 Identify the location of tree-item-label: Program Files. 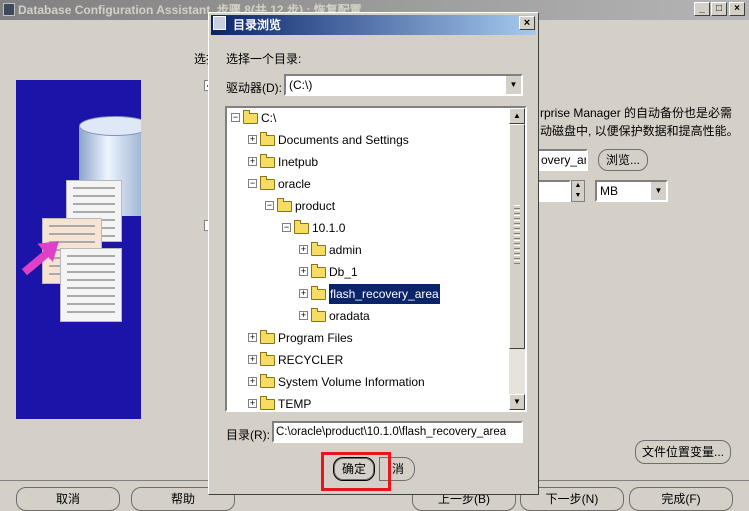
(315, 338).